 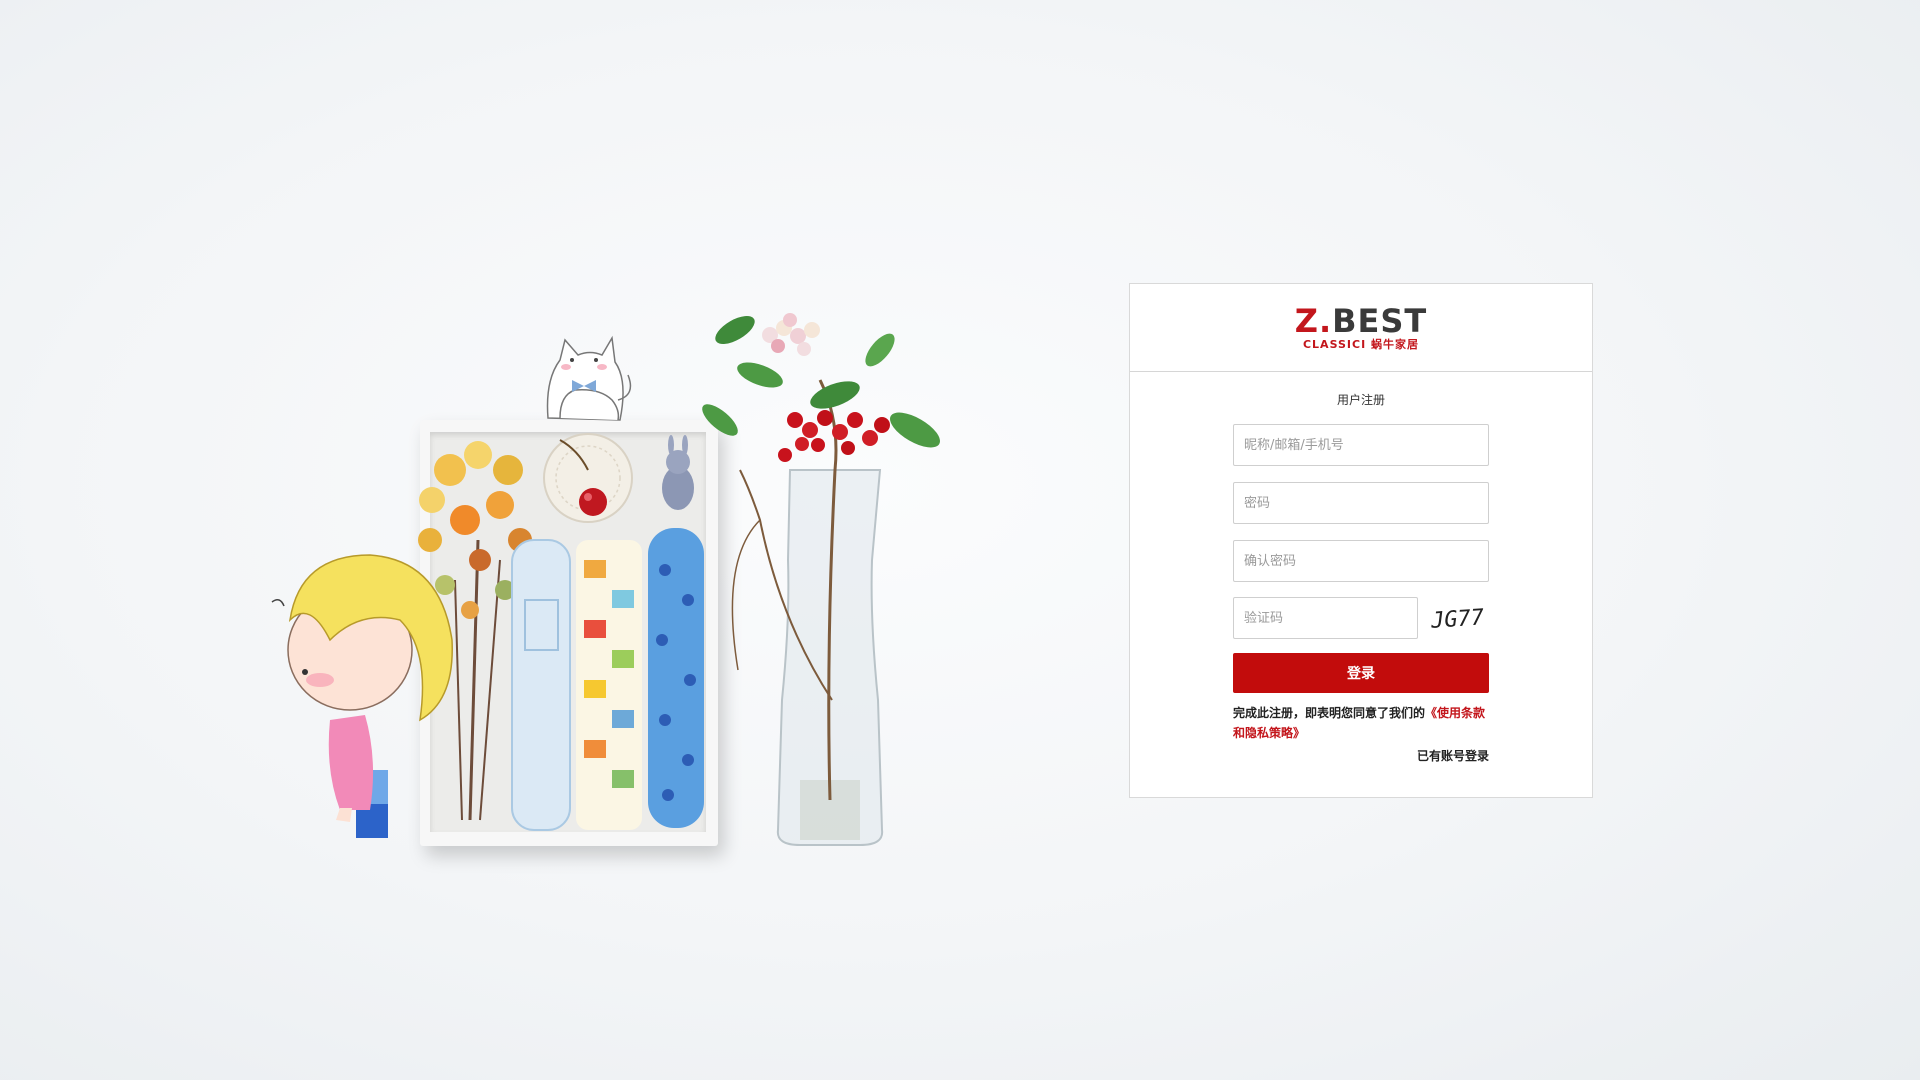 What do you see at coordinates (1329, 713) in the screenshot?
I see `terms-prefix: 完成此注册，即表明您同意了我们的` at bounding box center [1329, 713].